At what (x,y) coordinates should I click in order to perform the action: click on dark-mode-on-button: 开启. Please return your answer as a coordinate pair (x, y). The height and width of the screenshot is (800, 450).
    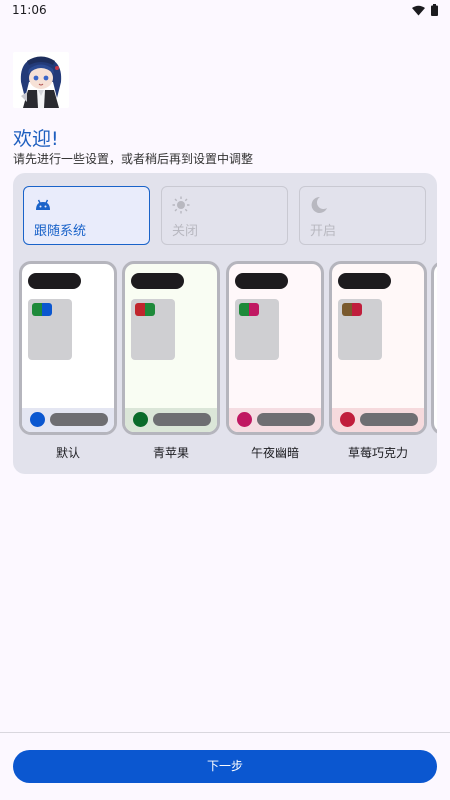
    Looking at the image, I should click on (362, 215).